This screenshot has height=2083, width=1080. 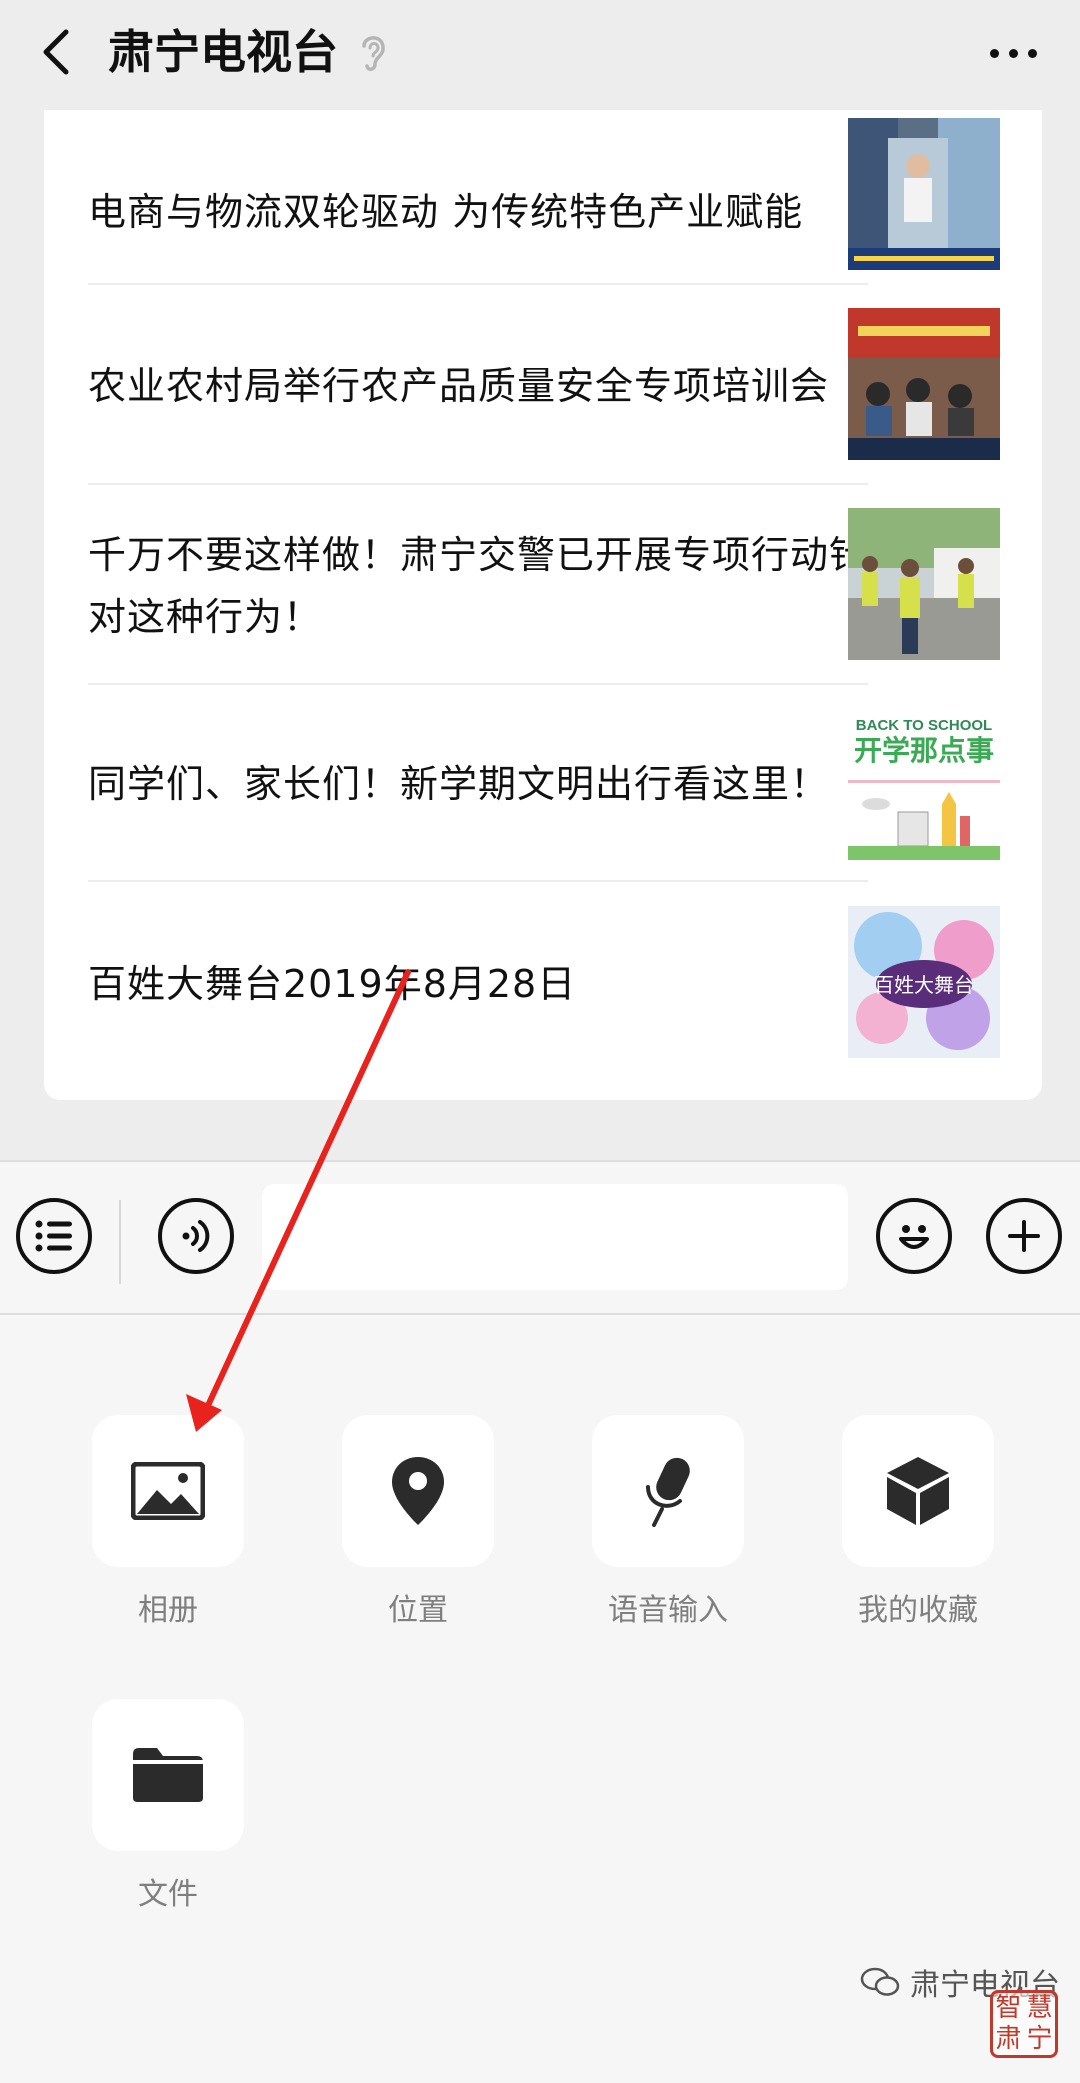 What do you see at coordinates (1039, 2039) in the screenshot?
I see `seal-char: 宁` at bounding box center [1039, 2039].